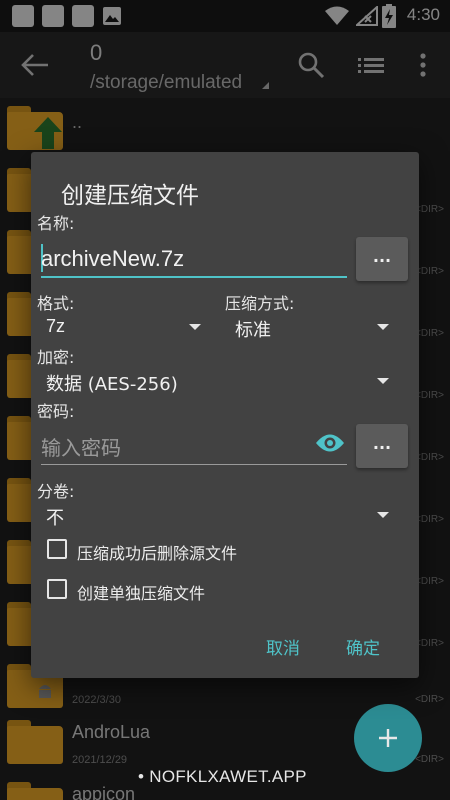  I want to click on split-volume-select: 不, so click(55, 517).